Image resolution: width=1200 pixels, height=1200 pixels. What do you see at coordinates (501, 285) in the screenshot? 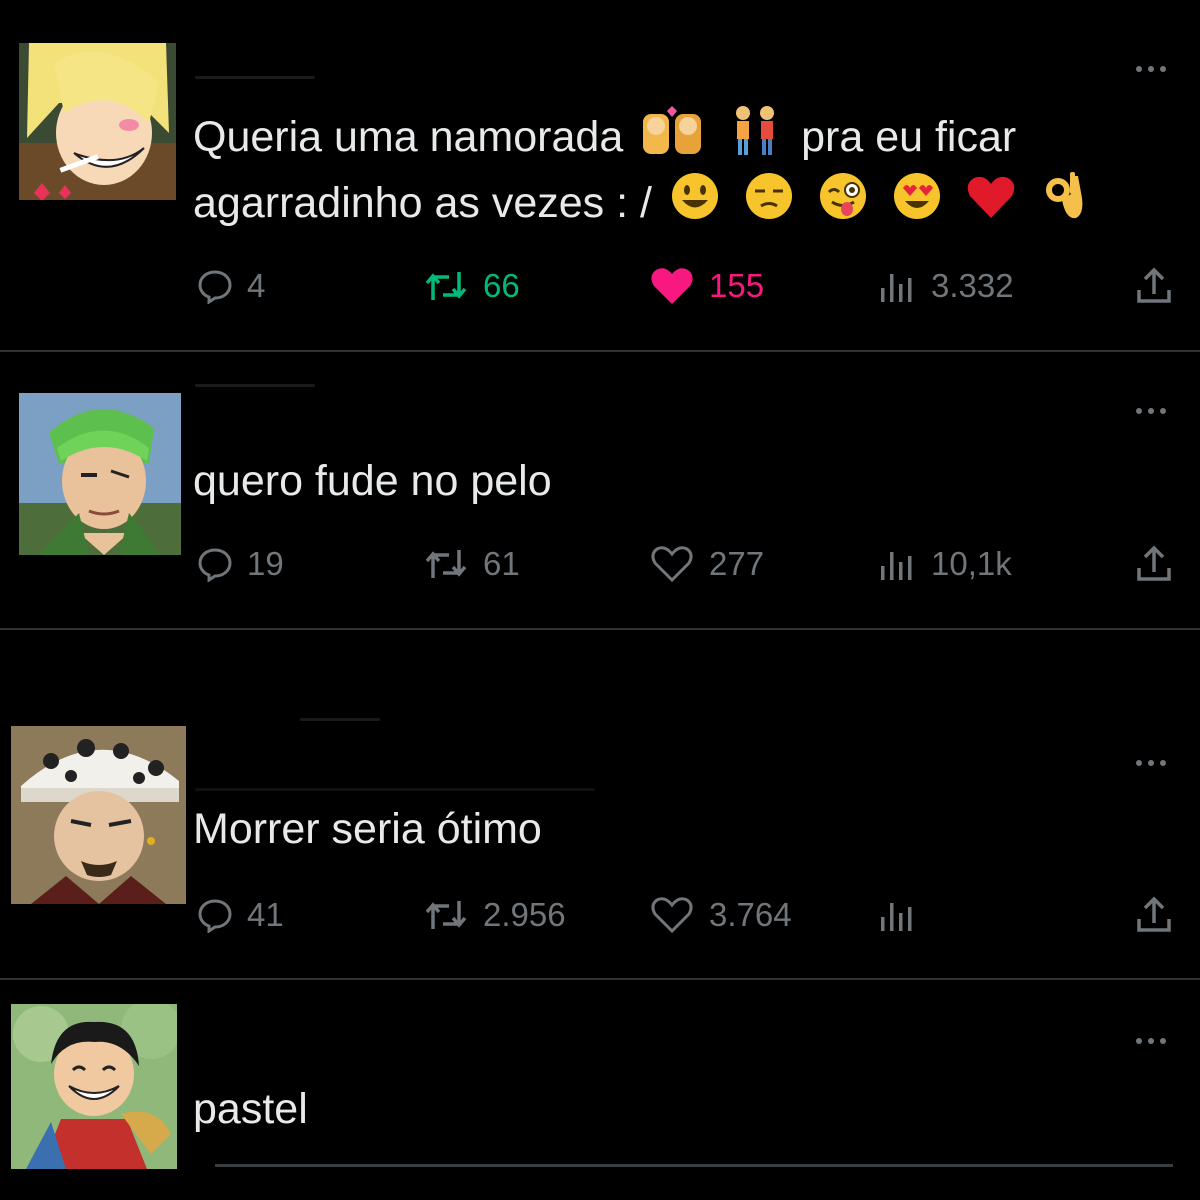
I see `retweet-count: 66` at bounding box center [501, 285].